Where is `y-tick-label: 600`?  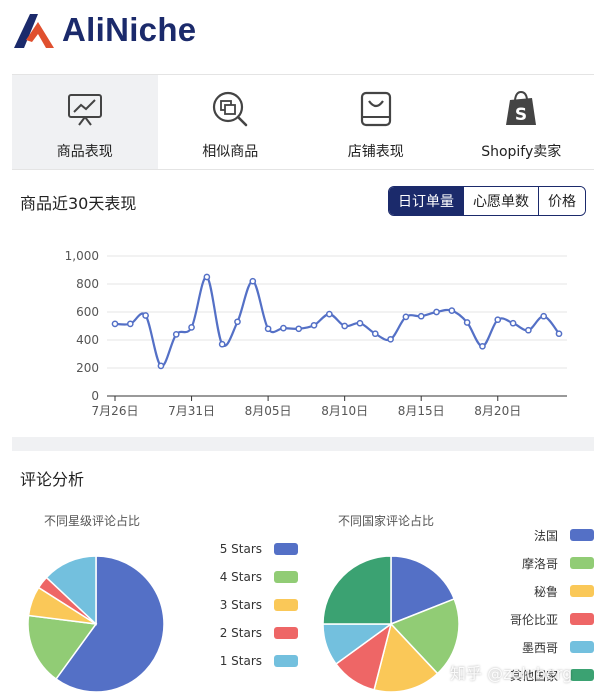
y-tick-label: 600 is located at coordinates (87, 312).